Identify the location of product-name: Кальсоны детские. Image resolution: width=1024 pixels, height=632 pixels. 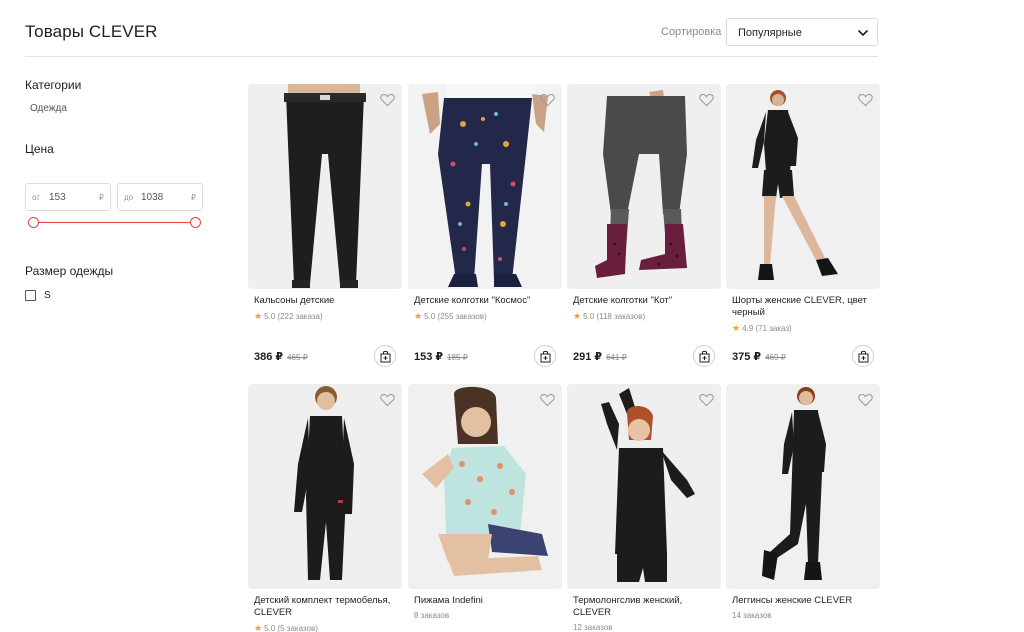
(327, 301).